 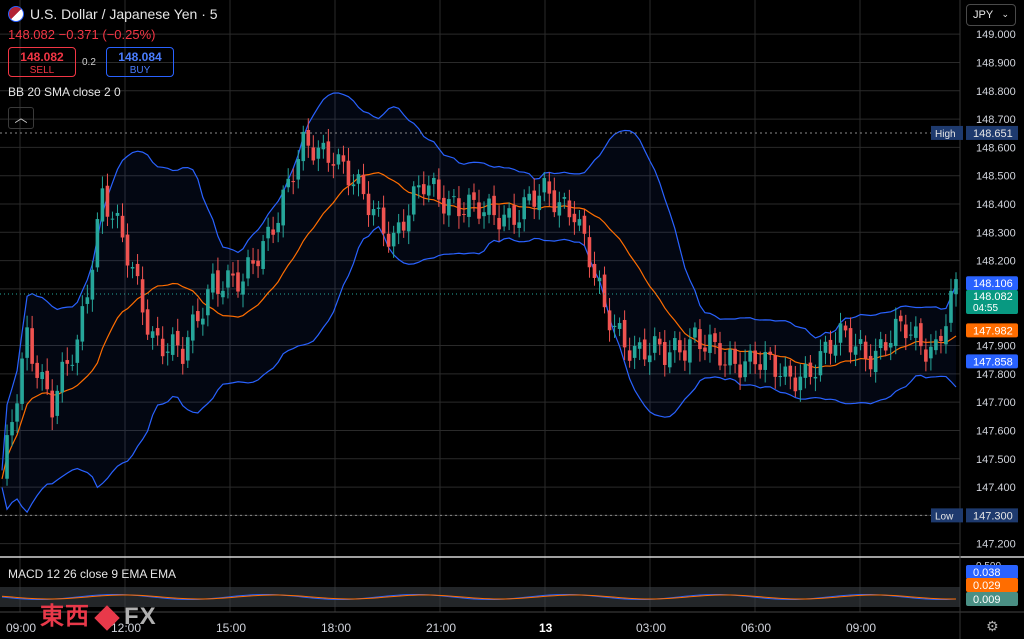 I want to click on x-tick-label: 03:00, so click(x=651, y=628).